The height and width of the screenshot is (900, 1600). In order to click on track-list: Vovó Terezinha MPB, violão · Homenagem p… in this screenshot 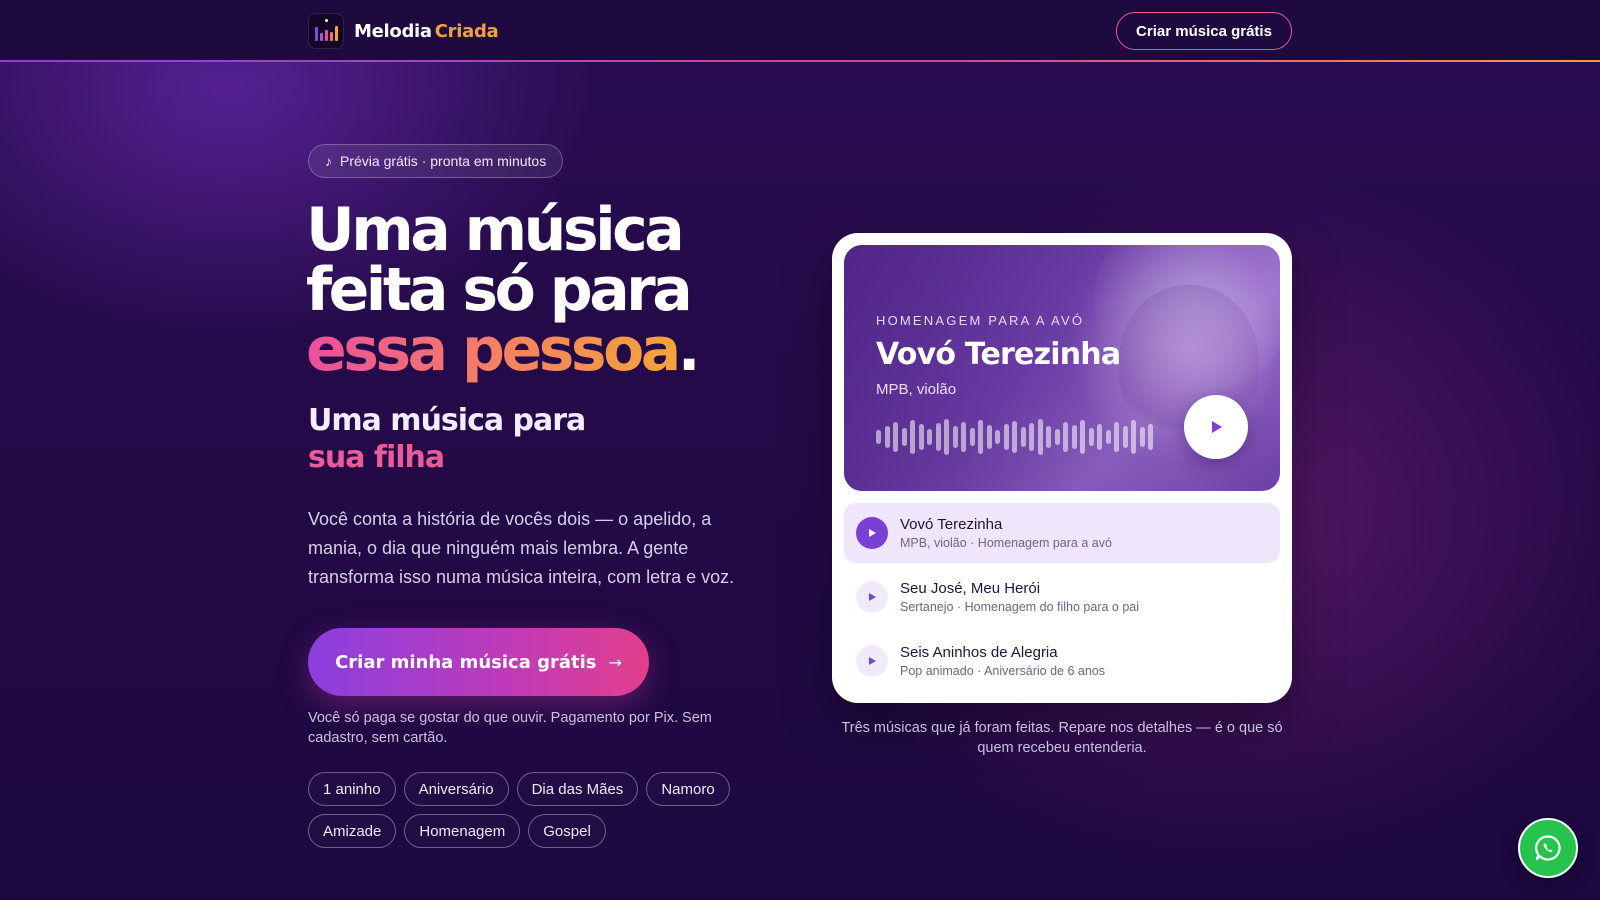, I will do `click(1062, 597)`.